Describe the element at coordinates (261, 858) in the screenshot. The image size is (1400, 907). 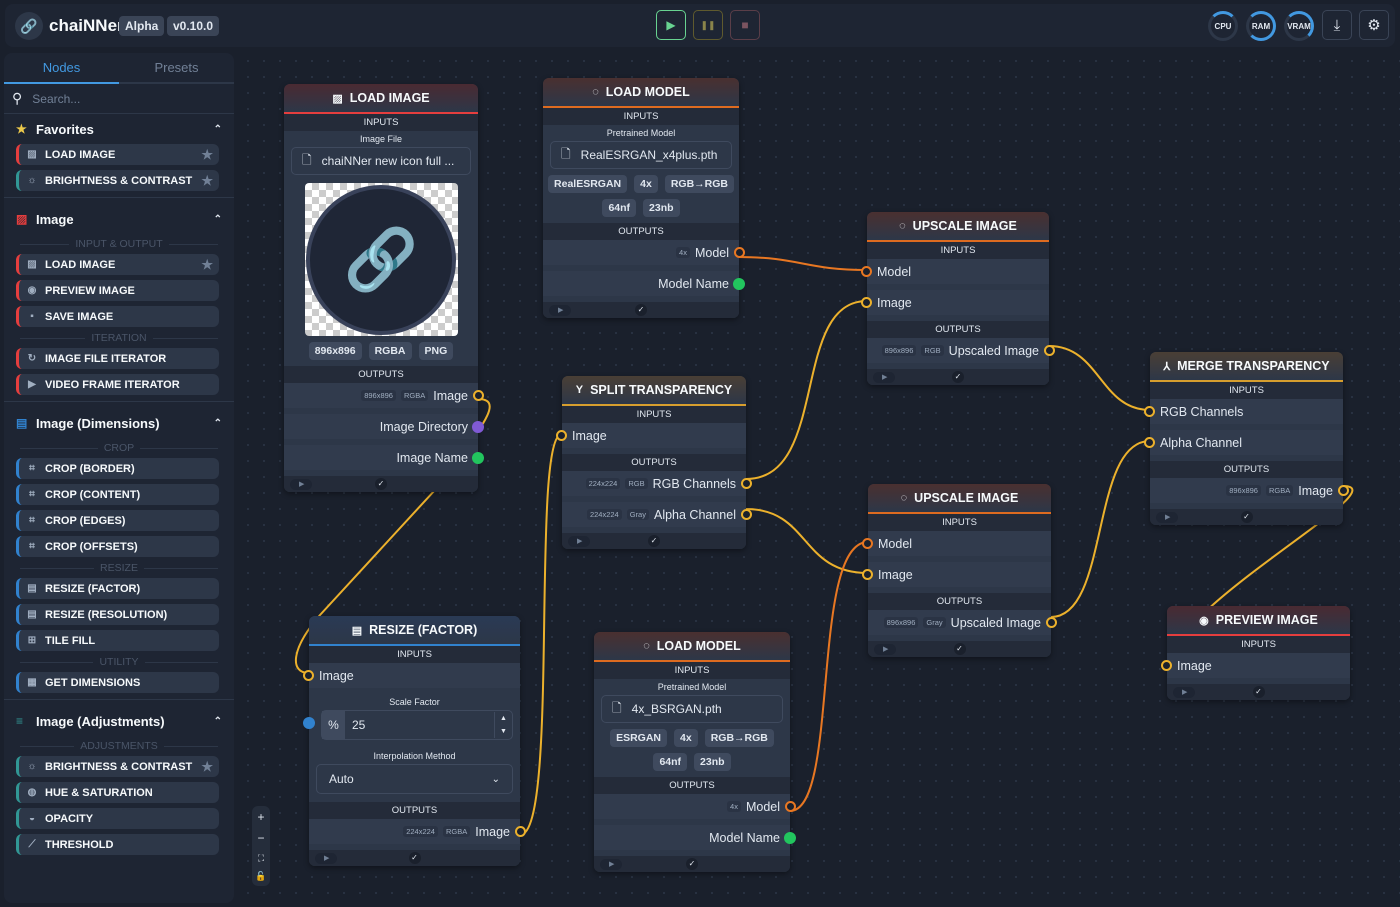
I see `fit-view-icon: ⛶` at that location.